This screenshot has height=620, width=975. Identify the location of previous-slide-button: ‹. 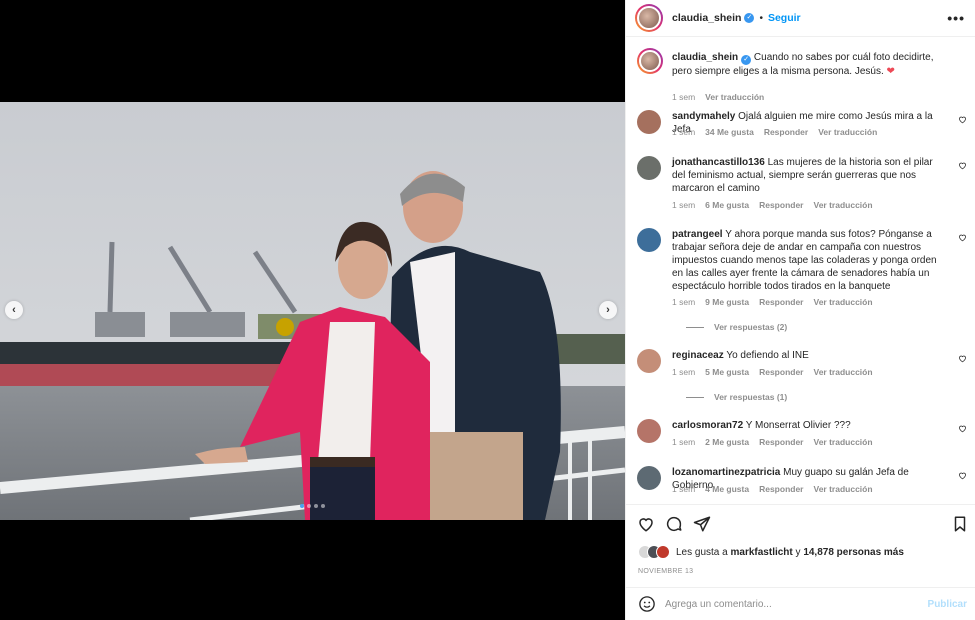
(14, 310).